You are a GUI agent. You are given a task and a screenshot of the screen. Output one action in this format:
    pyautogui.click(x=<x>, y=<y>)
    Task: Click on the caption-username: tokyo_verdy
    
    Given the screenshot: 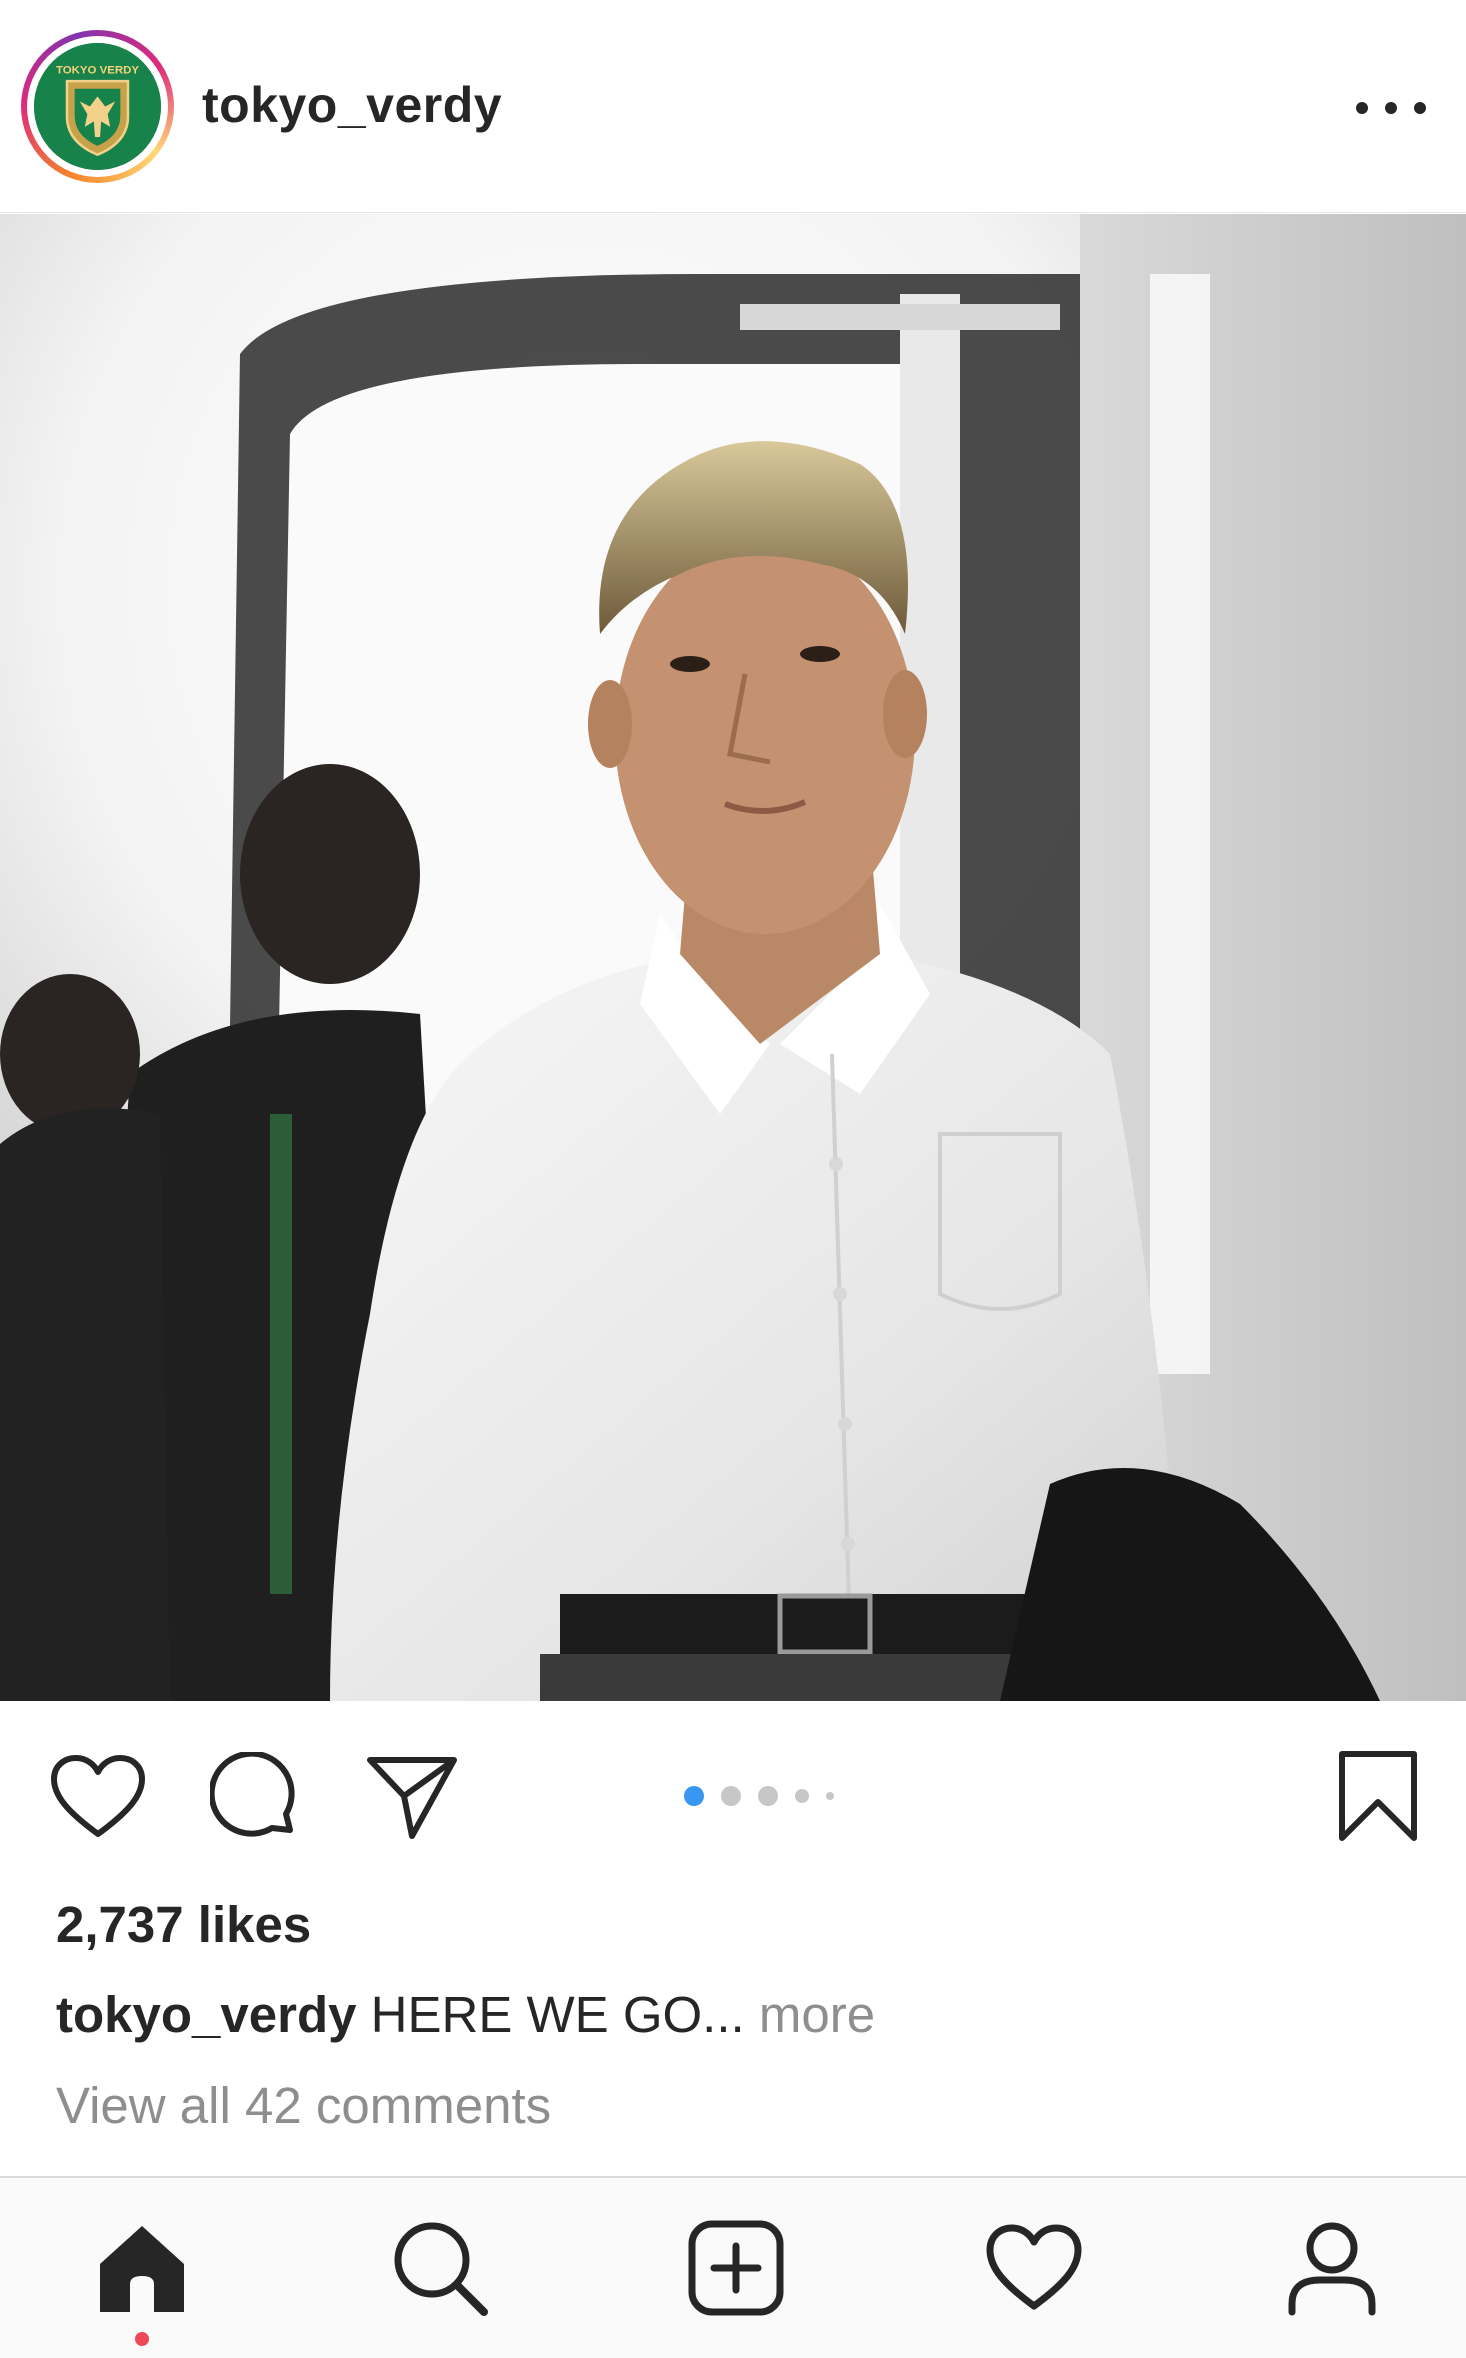 What is the action you would take?
    pyautogui.click(x=206, y=2014)
    